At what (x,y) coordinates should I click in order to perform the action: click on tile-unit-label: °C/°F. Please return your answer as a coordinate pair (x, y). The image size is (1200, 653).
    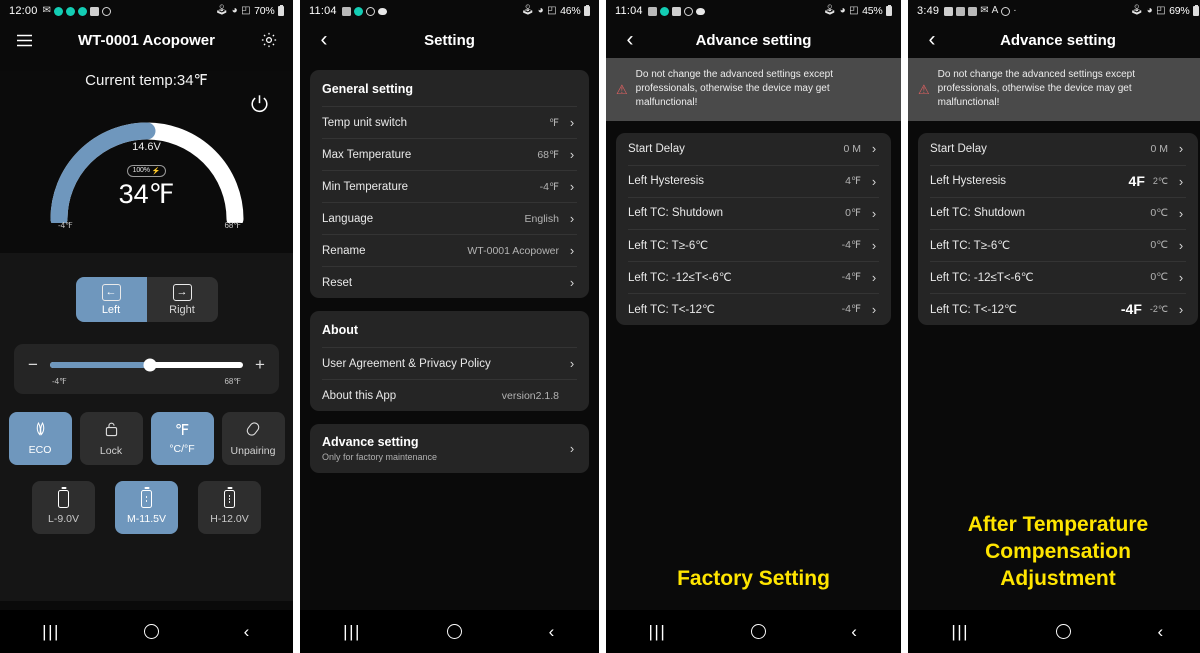
    Looking at the image, I should click on (182, 448).